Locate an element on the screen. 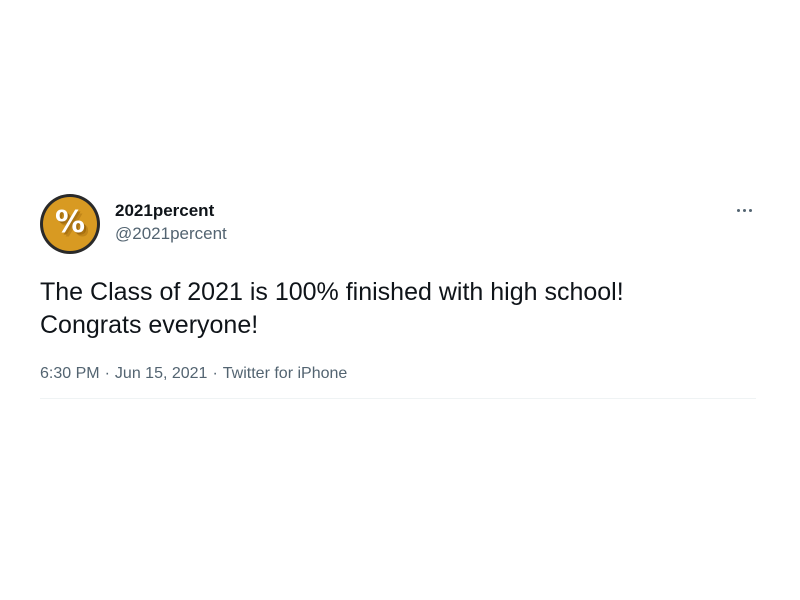 The image size is (800, 600). author-names: 2021percent @2021percent is located at coordinates (171, 223).